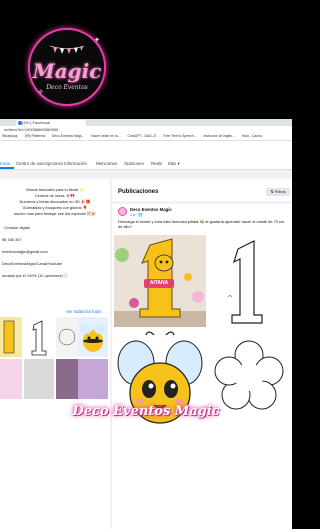  I want to click on tab-title: (20+) Facebook, so click(36, 122).